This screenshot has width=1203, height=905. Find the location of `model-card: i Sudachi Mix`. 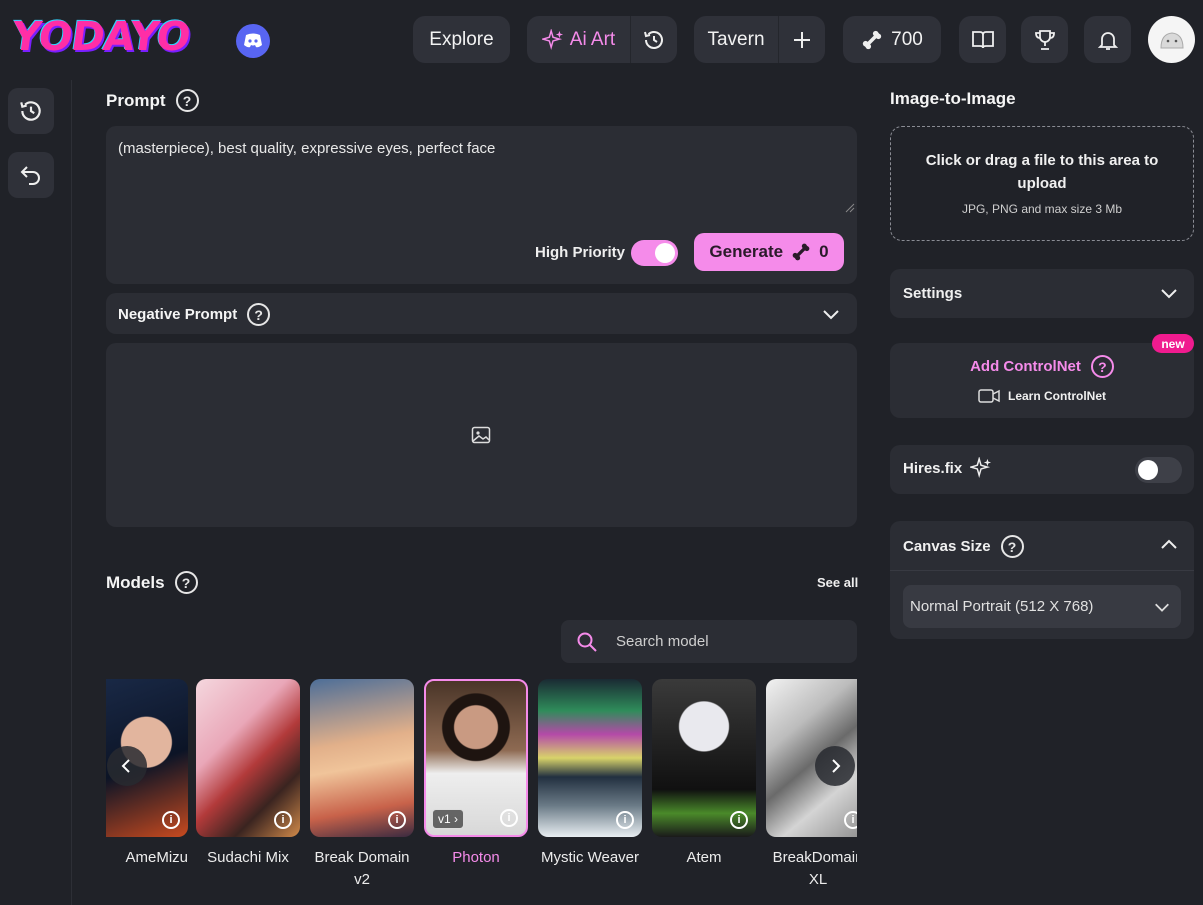

model-card: i Sudachi Mix is located at coordinates (248, 774).